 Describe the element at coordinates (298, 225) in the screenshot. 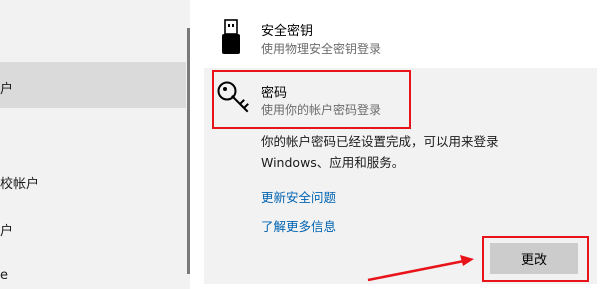

I see `learn-more-link: 了解更多信息` at that location.